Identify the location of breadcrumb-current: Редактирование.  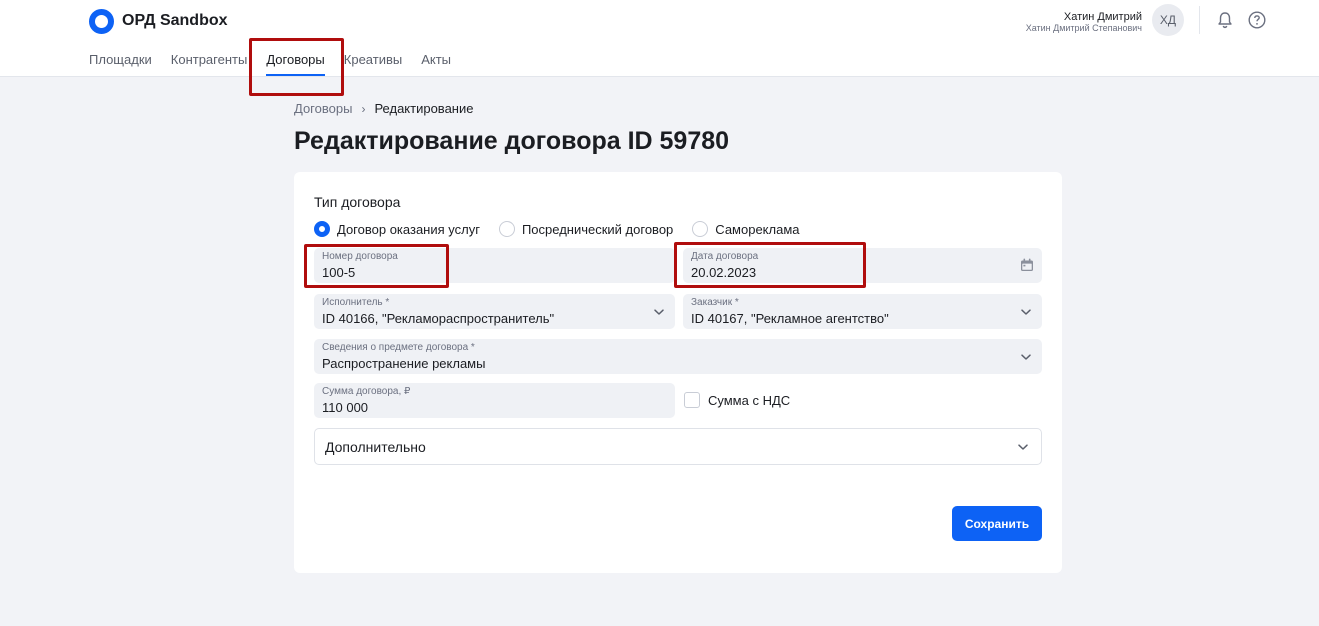
(424, 108).